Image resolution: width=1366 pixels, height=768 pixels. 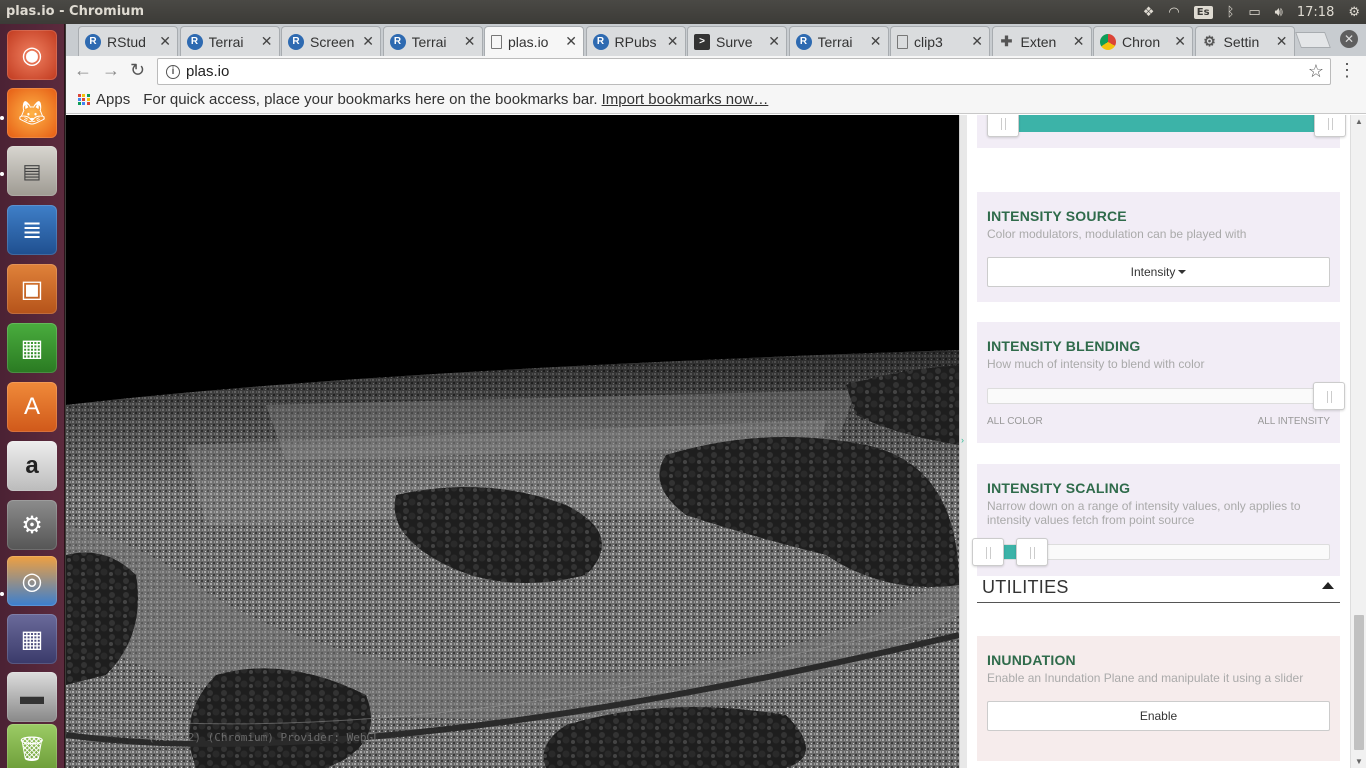 What do you see at coordinates (1349, 39) in the screenshot?
I see `window-close-button: ✕` at bounding box center [1349, 39].